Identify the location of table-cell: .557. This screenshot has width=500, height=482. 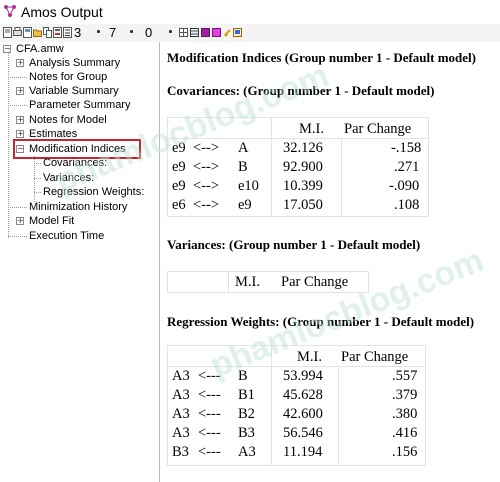
(405, 376).